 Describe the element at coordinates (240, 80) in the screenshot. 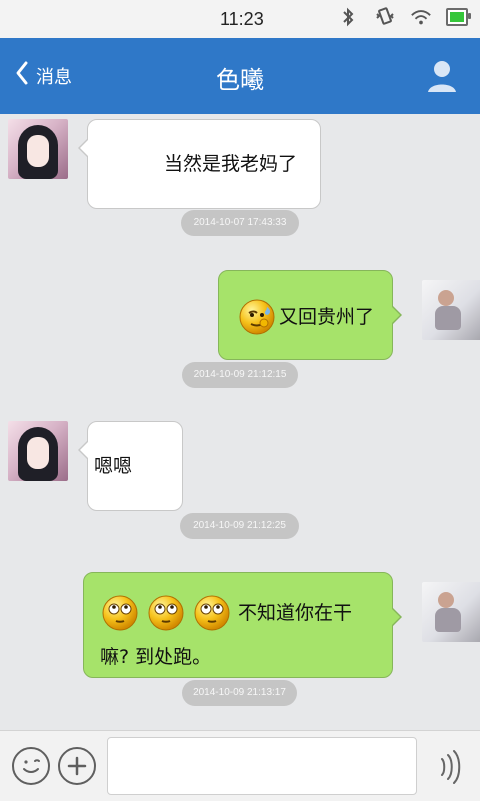

I see `chat-title: 色曦` at that location.